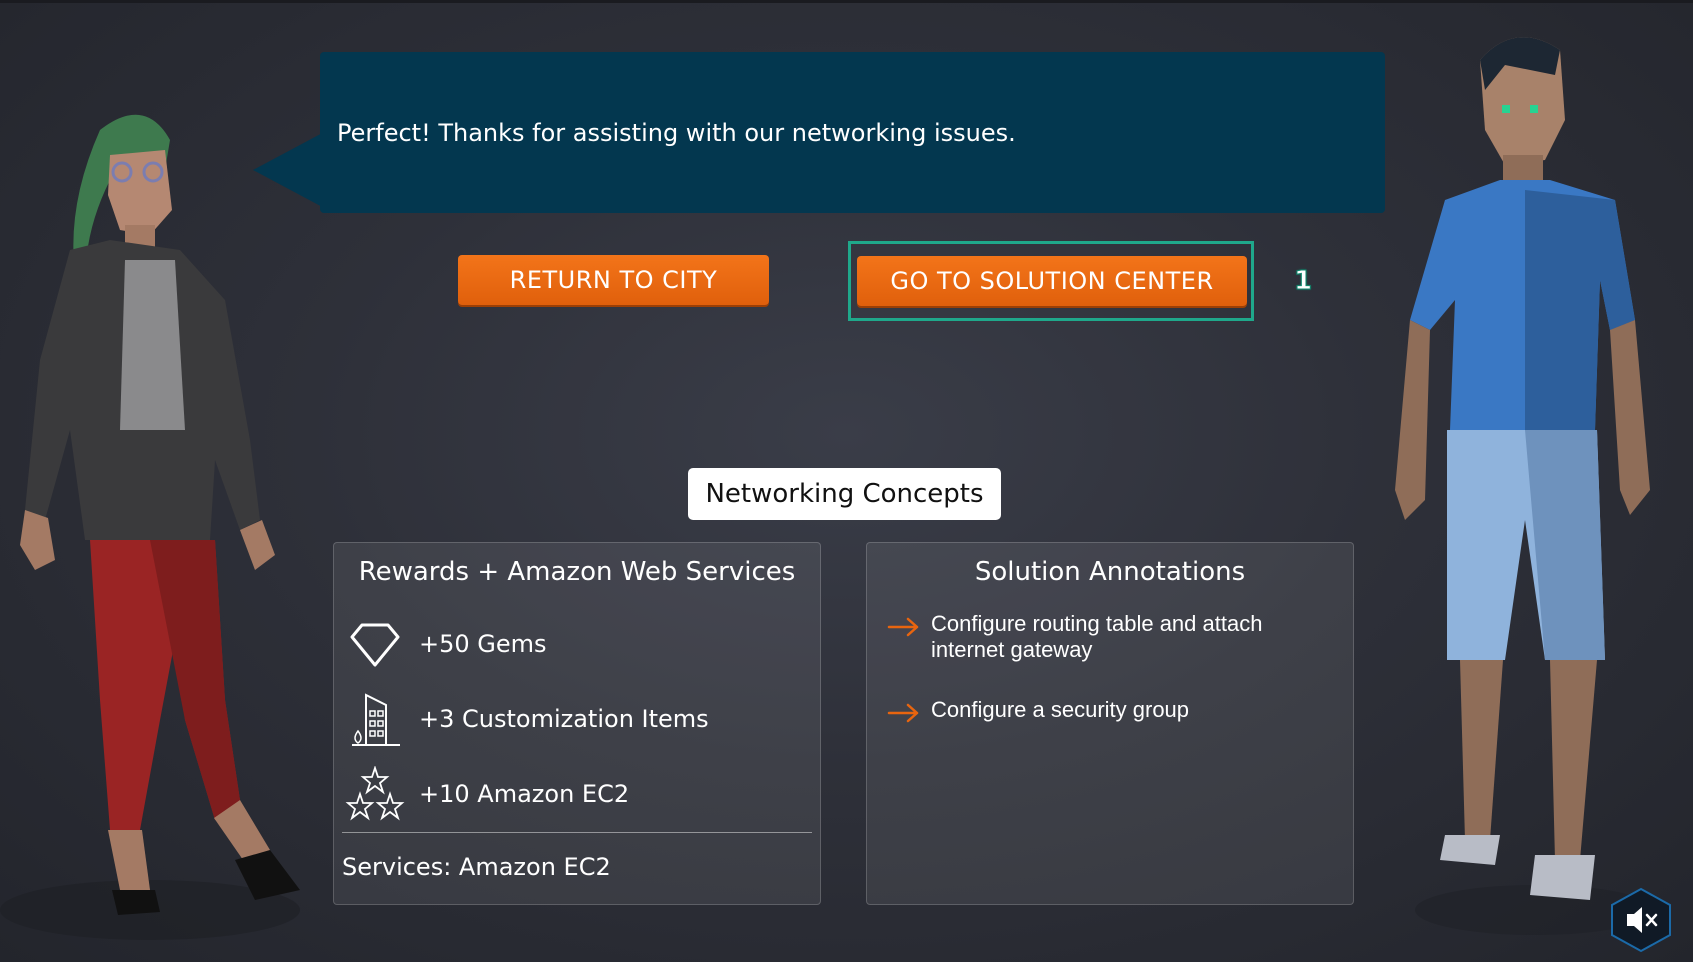 This screenshot has height=962, width=1693. What do you see at coordinates (476, 867) in the screenshot?
I see `services-label: Services: Amazon EC2` at bounding box center [476, 867].